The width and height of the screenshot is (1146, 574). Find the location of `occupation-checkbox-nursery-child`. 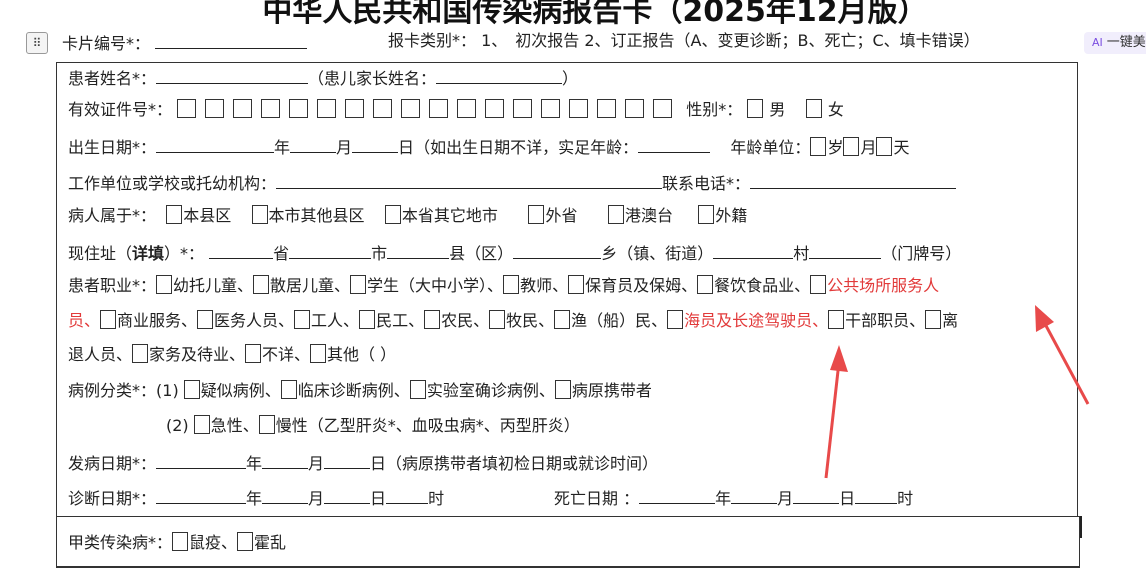

occupation-checkbox-nursery-child is located at coordinates (164, 284).